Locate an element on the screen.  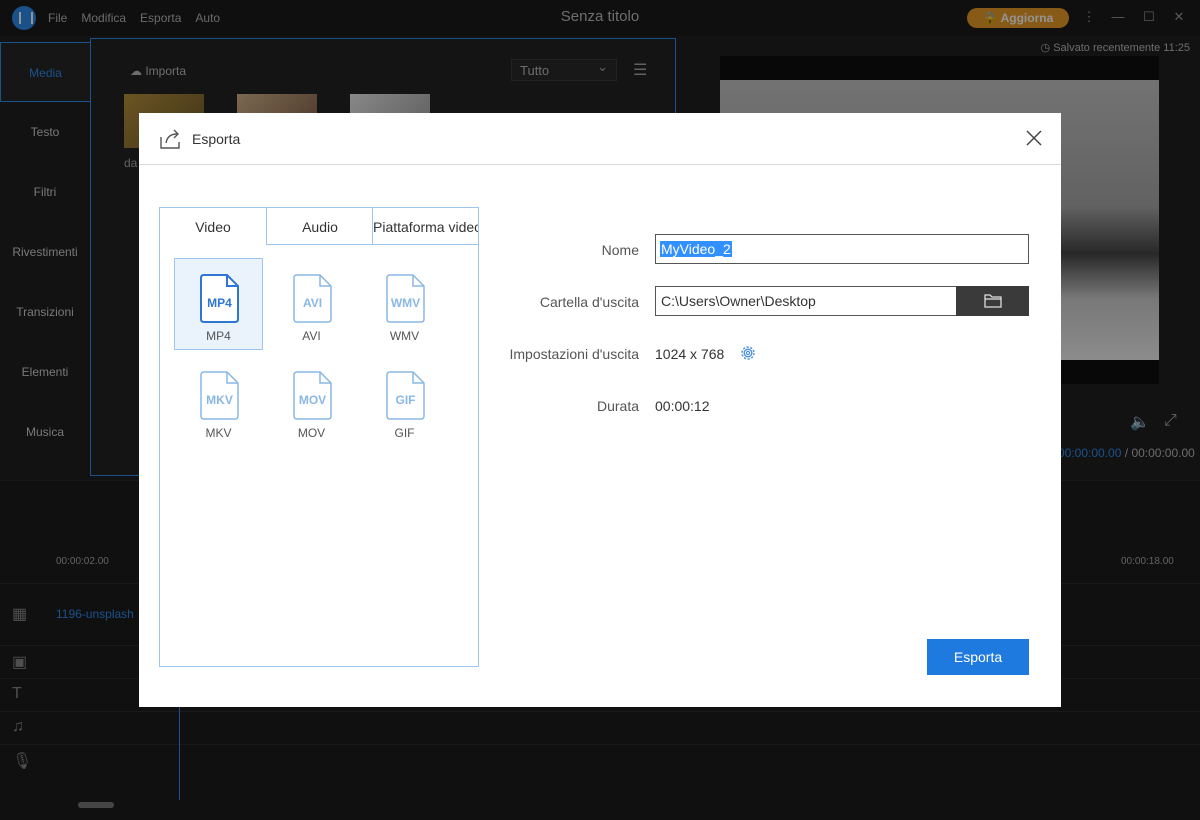
mp4-file-icon: MP4 is located at coordinates (219, 298).